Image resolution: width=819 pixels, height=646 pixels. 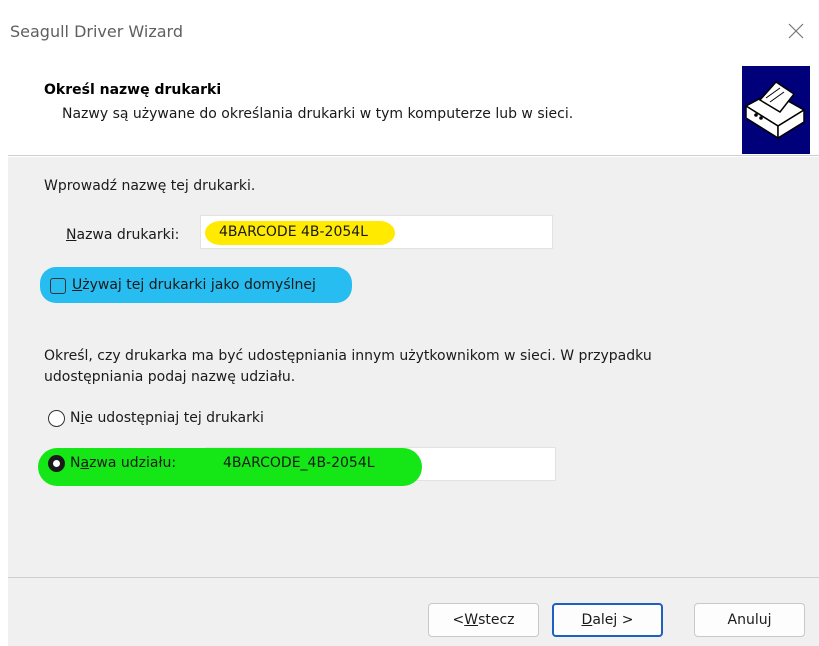 What do you see at coordinates (170, 377) in the screenshot?
I see `share-instruction-line2: udostępniania podaj nazwę udziału.` at bounding box center [170, 377].